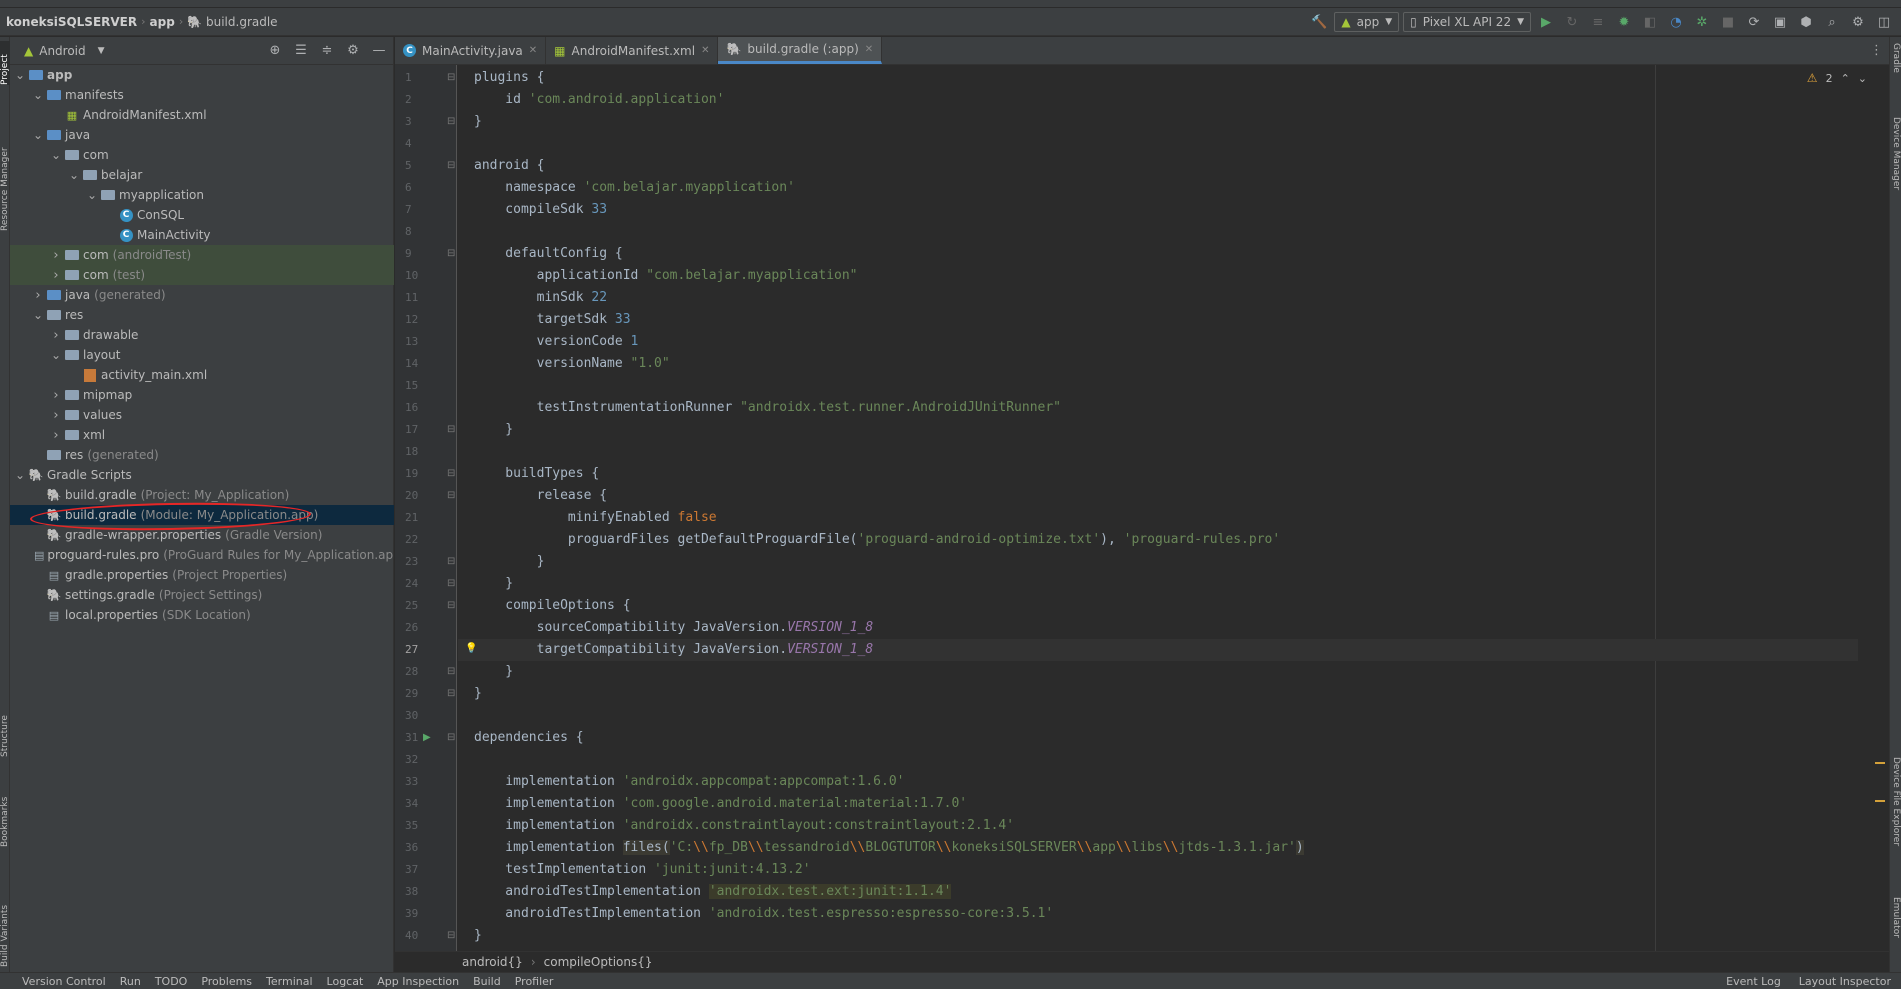  What do you see at coordinates (5, 63) in the screenshot?
I see `project-tool-tab: Project` at bounding box center [5, 63].